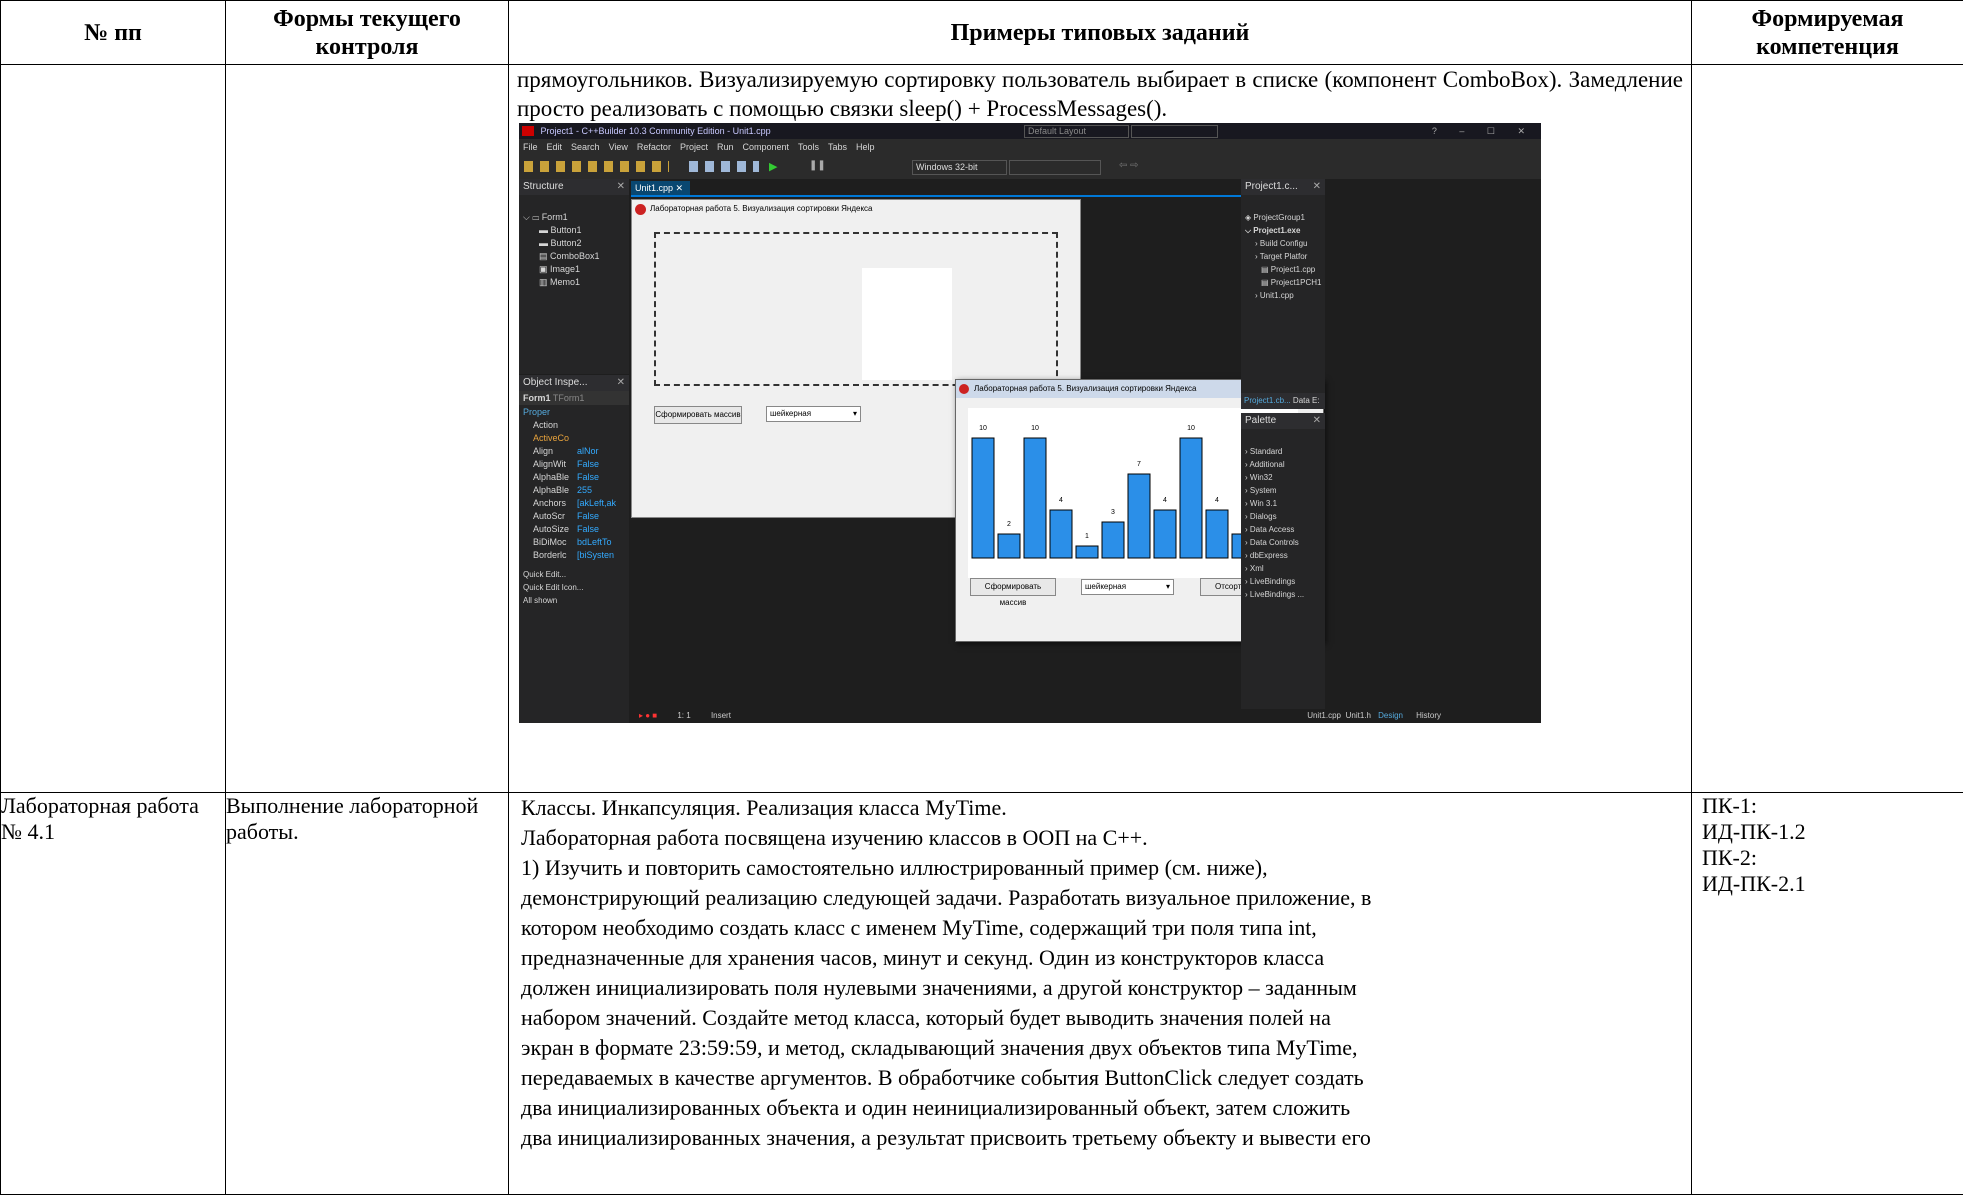 Image resolution: width=1963 pixels, height=1195 pixels. I want to click on oi-row: AutoScr False, so click(581, 516).